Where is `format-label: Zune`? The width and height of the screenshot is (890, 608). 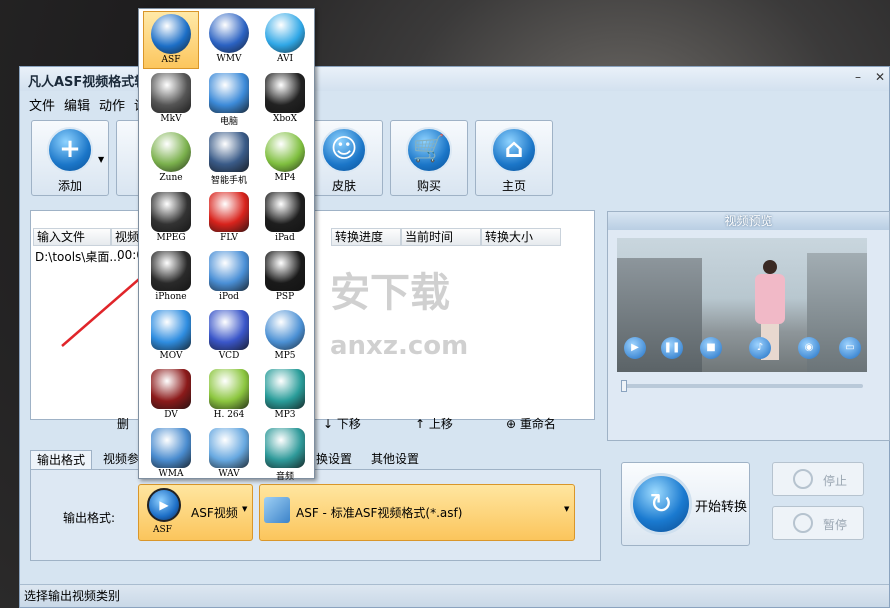 format-label: Zune is located at coordinates (171, 178).